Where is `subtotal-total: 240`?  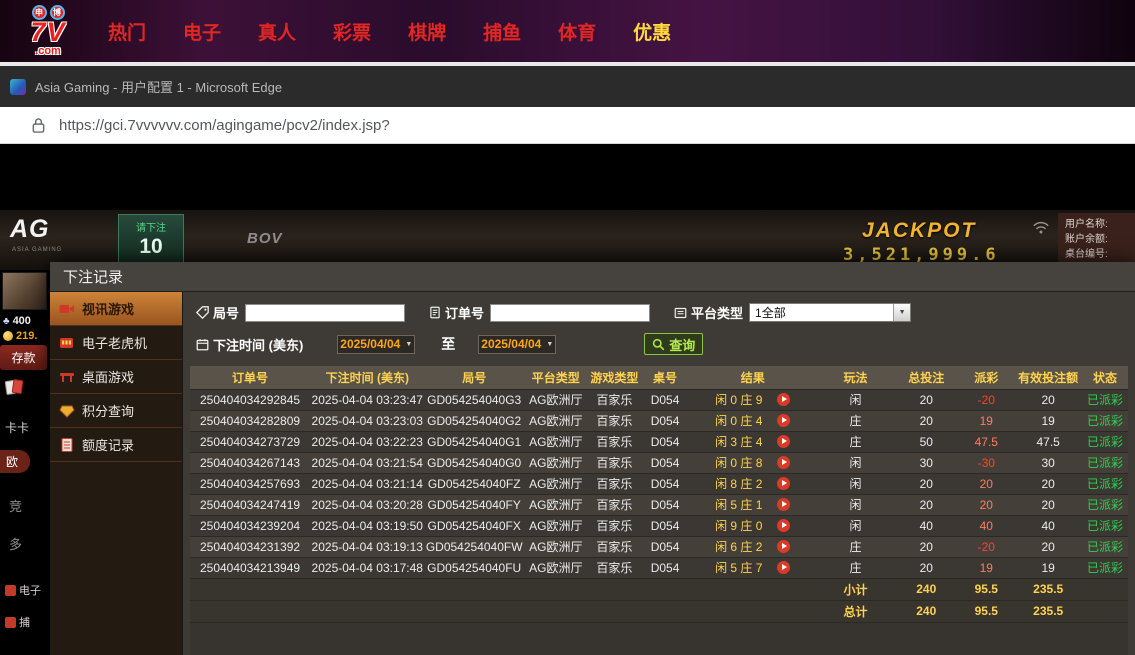 subtotal-total: 240 is located at coordinates (926, 589).